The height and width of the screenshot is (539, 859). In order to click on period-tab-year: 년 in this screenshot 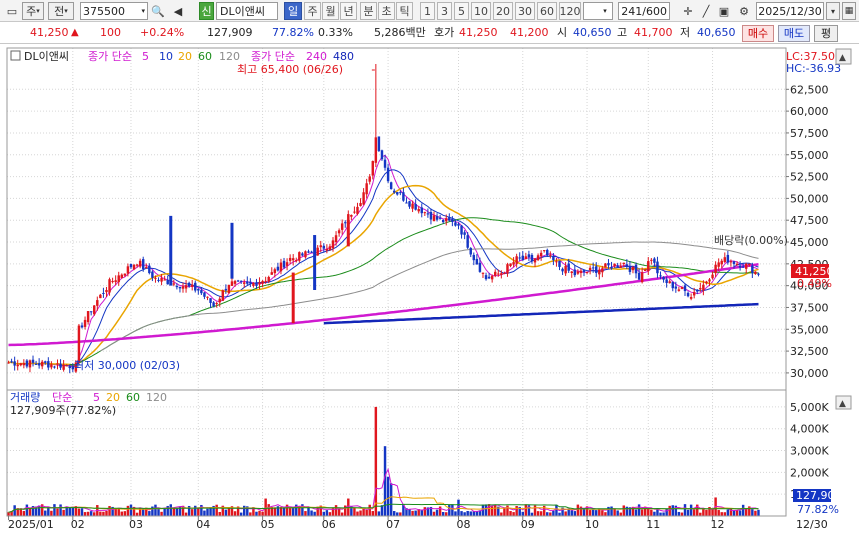, I will do `click(348, 11)`.